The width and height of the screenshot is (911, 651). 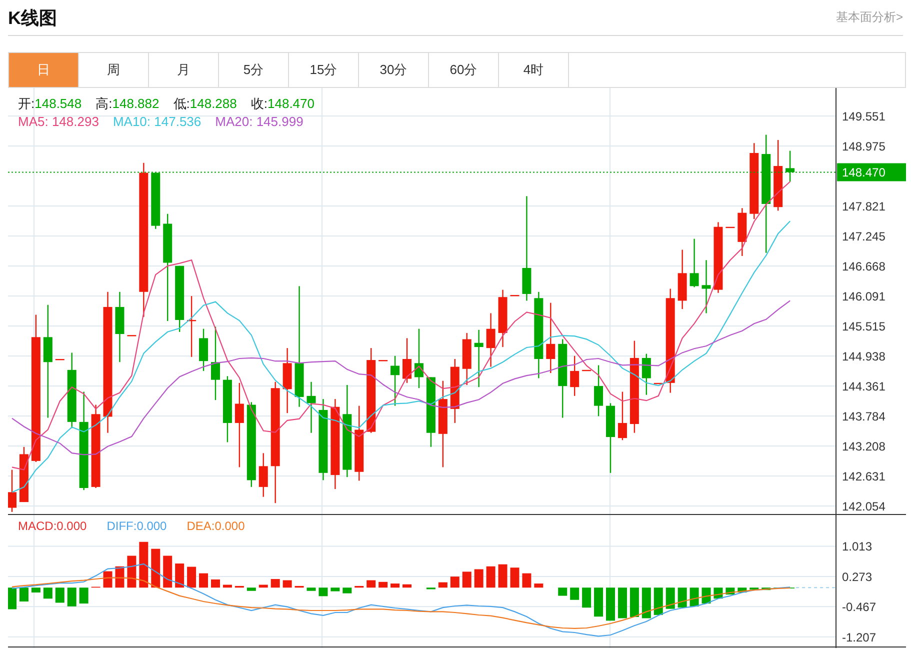 I want to click on ohlc-reading: 开:148.548, so click(x=50, y=104).